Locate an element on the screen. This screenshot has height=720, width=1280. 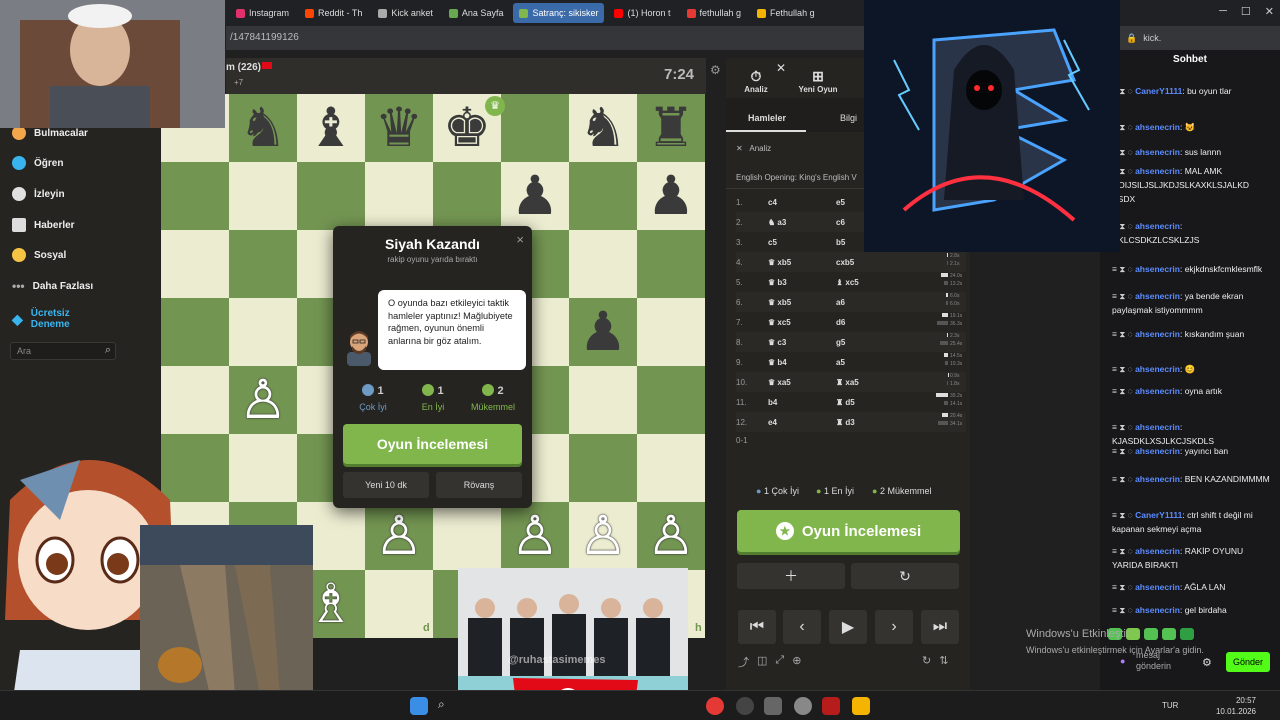
chess-piece-c8: ♛ is located at coordinates (399, 128).